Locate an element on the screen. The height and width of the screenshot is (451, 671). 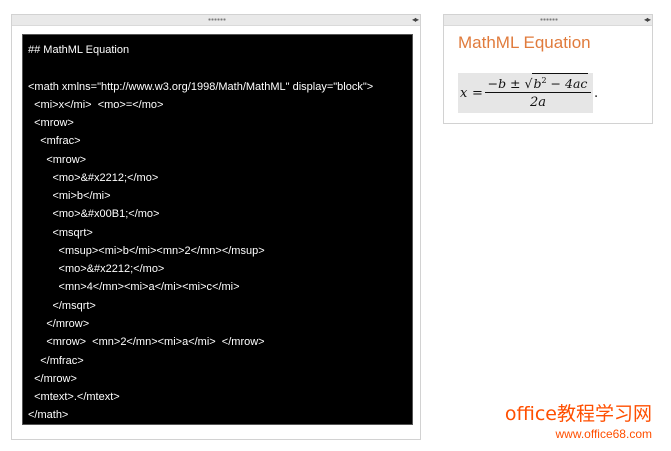
code-line: <mi>b</mi> is located at coordinates (69, 196).